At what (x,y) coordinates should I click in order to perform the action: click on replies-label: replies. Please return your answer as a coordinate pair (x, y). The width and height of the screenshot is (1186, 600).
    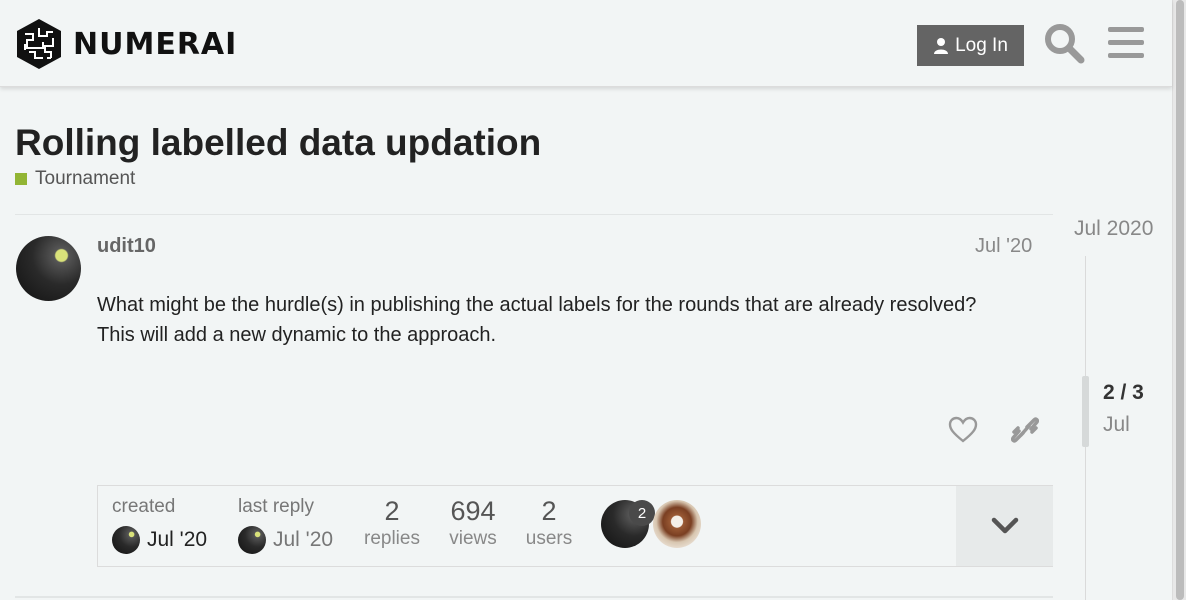
    Looking at the image, I should click on (392, 538).